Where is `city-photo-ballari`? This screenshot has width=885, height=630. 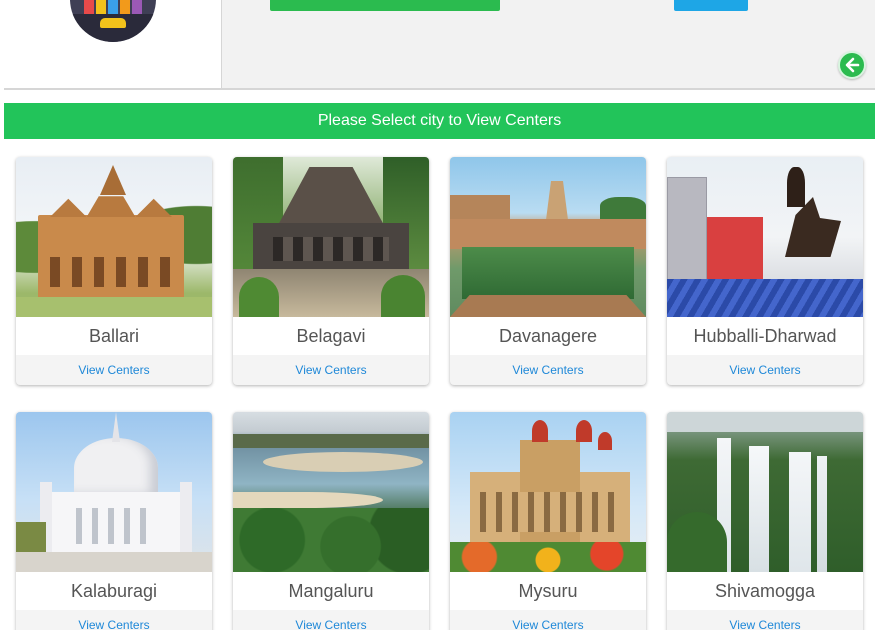 city-photo-ballari is located at coordinates (114, 237).